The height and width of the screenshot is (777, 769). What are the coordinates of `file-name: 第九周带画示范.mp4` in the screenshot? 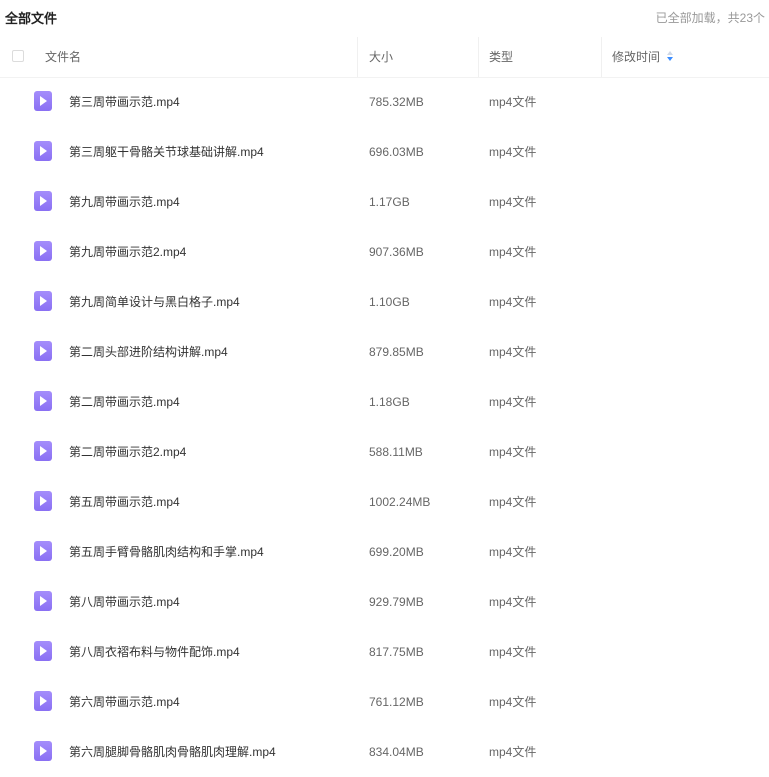 It's located at (124, 202).